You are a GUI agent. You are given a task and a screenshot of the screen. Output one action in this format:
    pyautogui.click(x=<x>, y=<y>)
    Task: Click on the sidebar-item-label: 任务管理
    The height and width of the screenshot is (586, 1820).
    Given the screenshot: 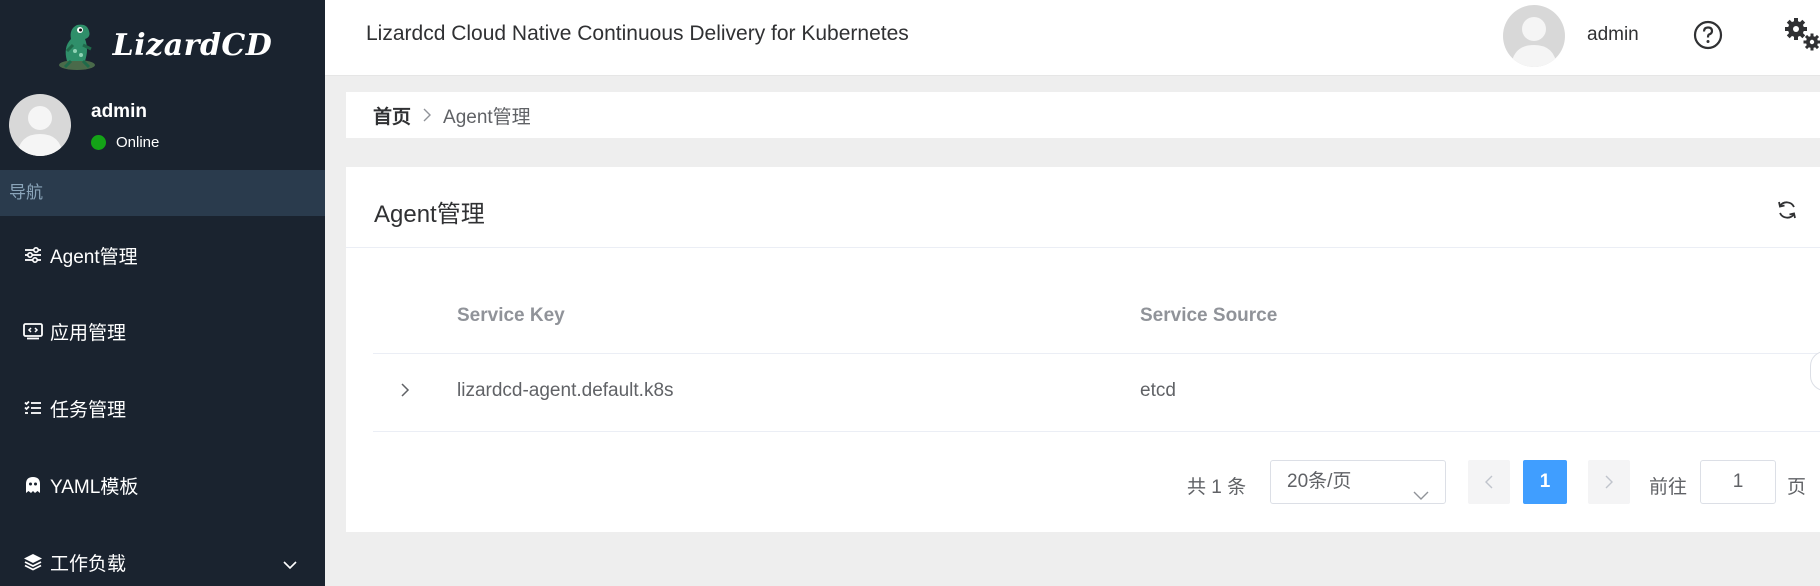 What is the action you would take?
    pyautogui.click(x=88, y=410)
    